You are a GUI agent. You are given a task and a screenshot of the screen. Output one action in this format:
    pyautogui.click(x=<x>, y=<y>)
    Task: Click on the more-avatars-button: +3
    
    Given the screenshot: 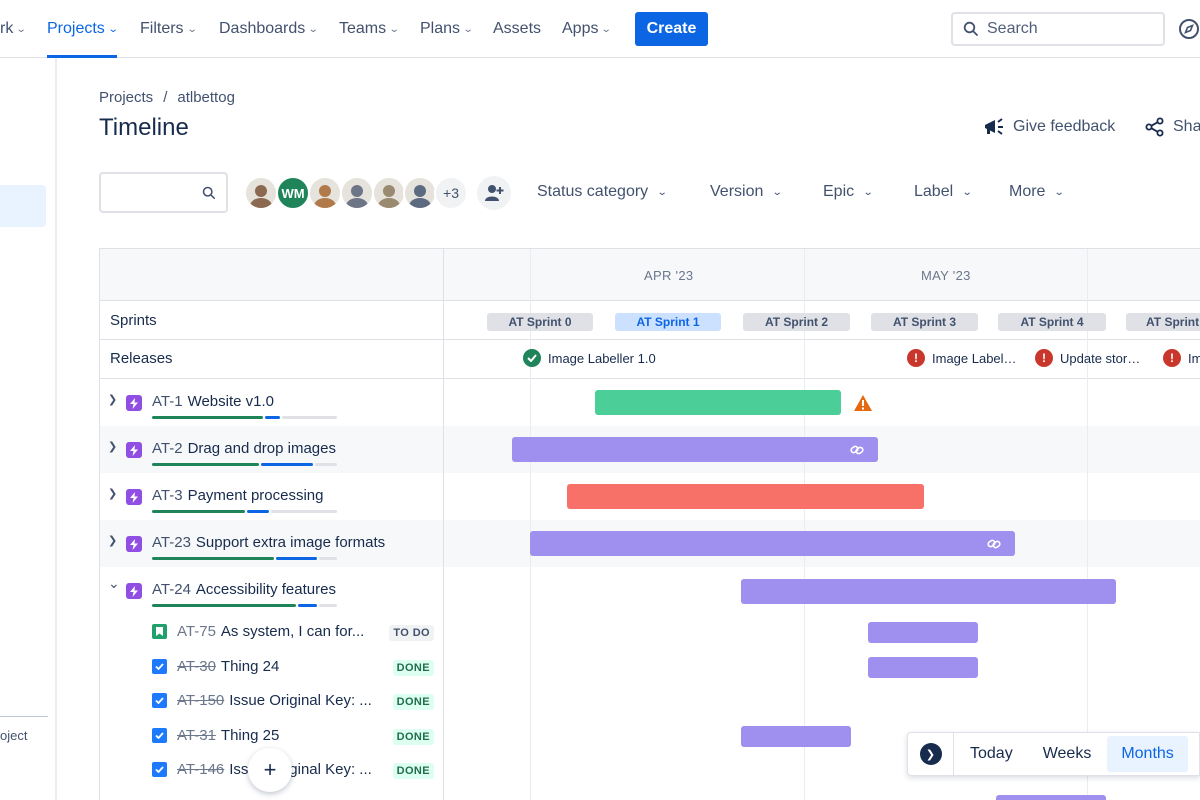 What is the action you would take?
    pyautogui.click(x=451, y=193)
    